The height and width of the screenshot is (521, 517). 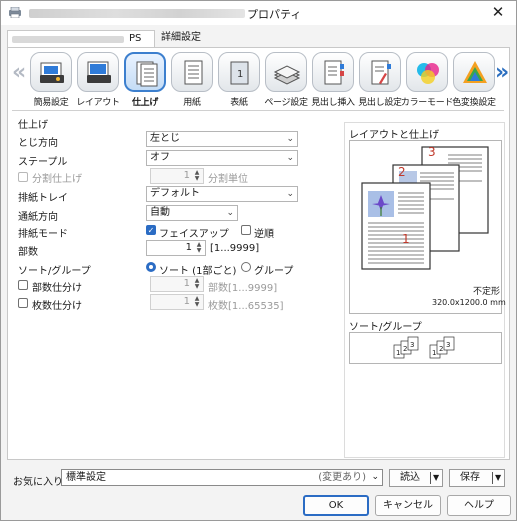 I want to click on tab-bar: PS 詳細設定, so click(x=258, y=38).